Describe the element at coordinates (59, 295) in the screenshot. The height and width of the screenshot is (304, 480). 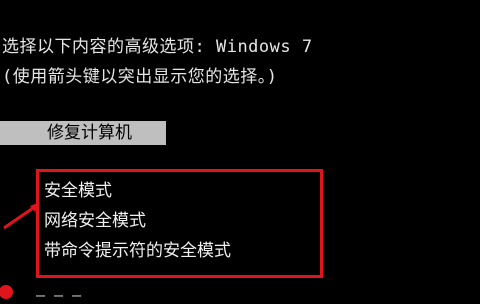
I see `partial-menu-line: — — —` at that location.